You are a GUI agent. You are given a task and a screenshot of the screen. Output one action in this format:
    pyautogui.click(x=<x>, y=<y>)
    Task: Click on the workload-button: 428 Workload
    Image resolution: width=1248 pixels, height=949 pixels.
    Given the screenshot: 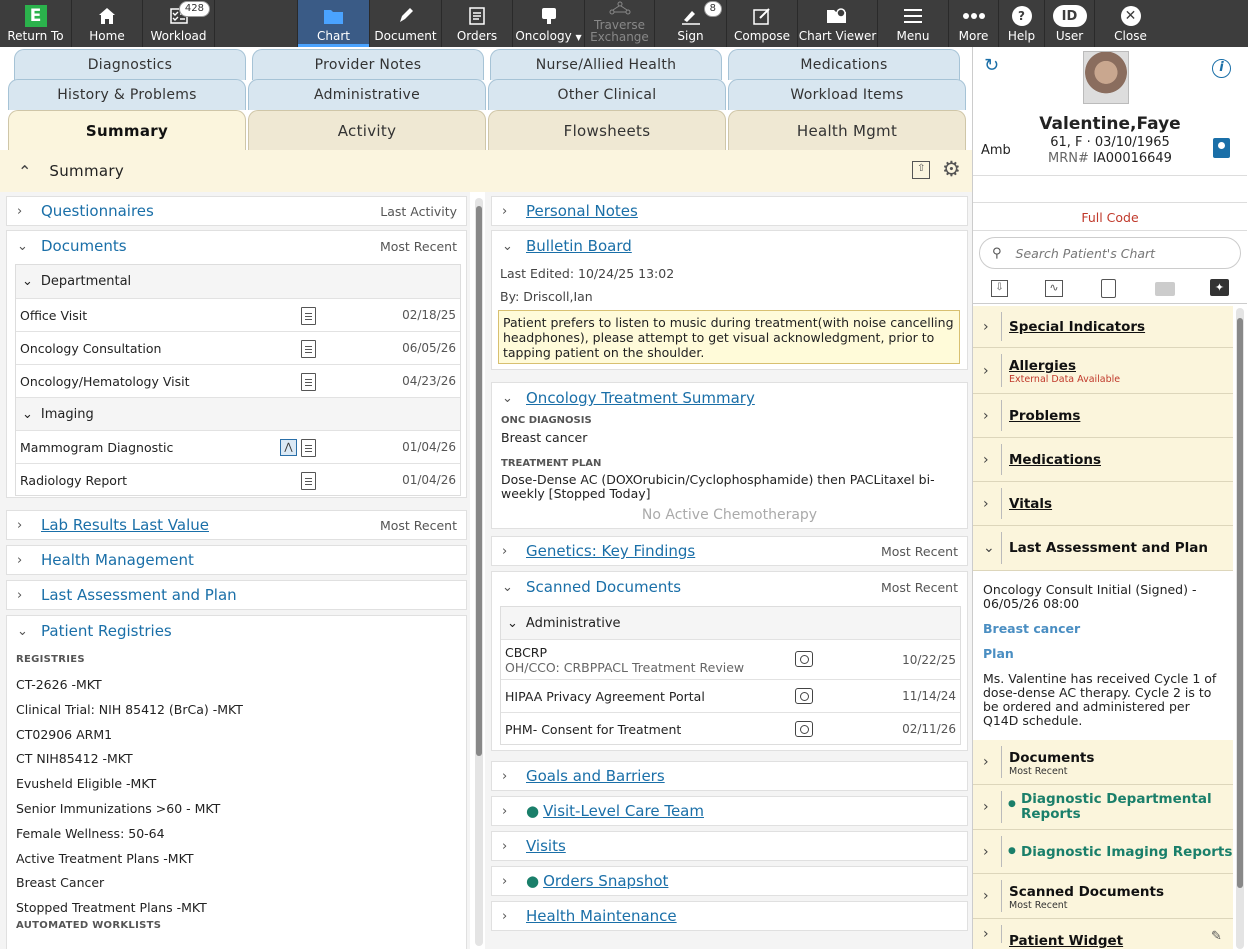 What is the action you would take?
    pyautogui.click(x=179, y=23)
    